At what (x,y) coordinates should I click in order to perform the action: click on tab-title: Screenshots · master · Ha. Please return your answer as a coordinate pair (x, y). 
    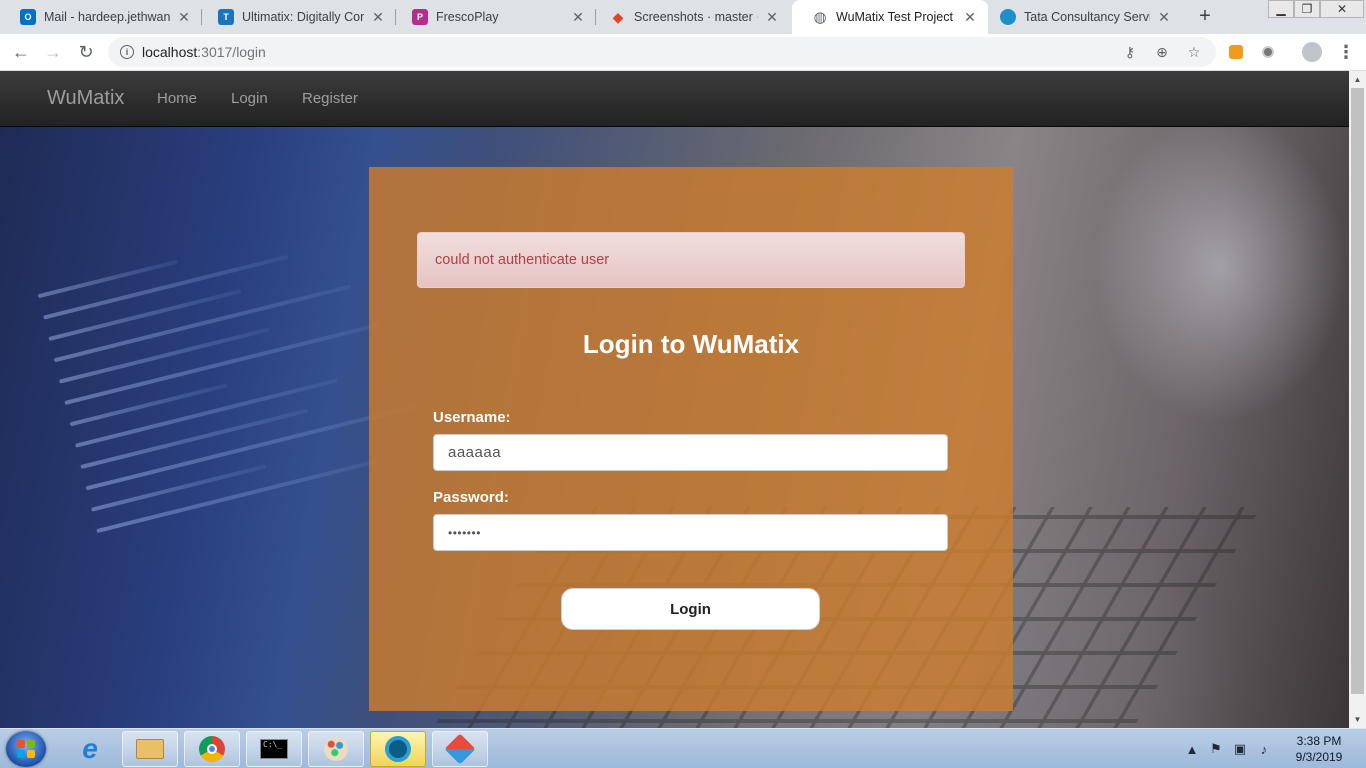
    Looking at the image, I should click on (696, 17).